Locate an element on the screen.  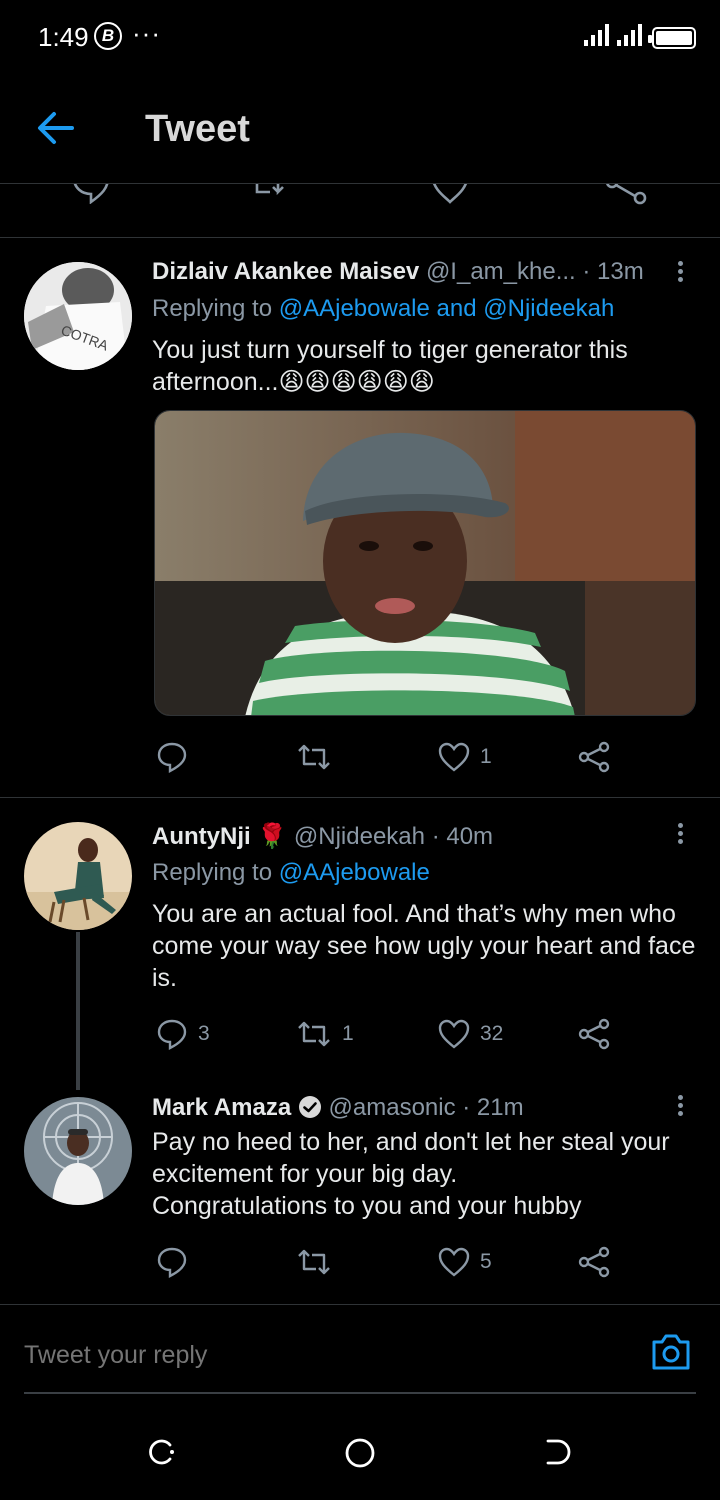
timestamp: · 40m is located at coordinates (462, 836).